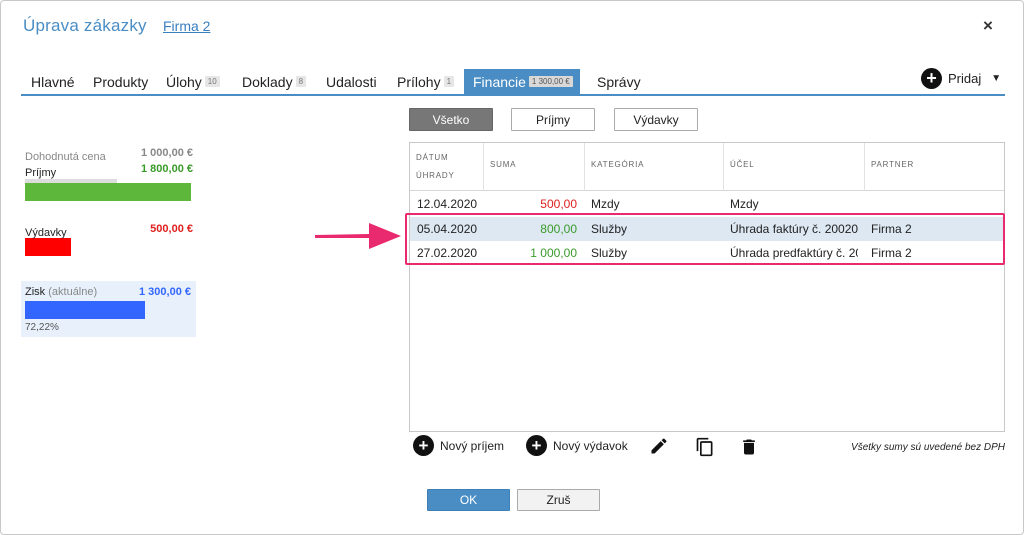 The image size is (1024, 535). What do you see at coordinates (184, 82) in the screenshot?
I see `tab-label: Úlohy` at bounding box center [184, 82].